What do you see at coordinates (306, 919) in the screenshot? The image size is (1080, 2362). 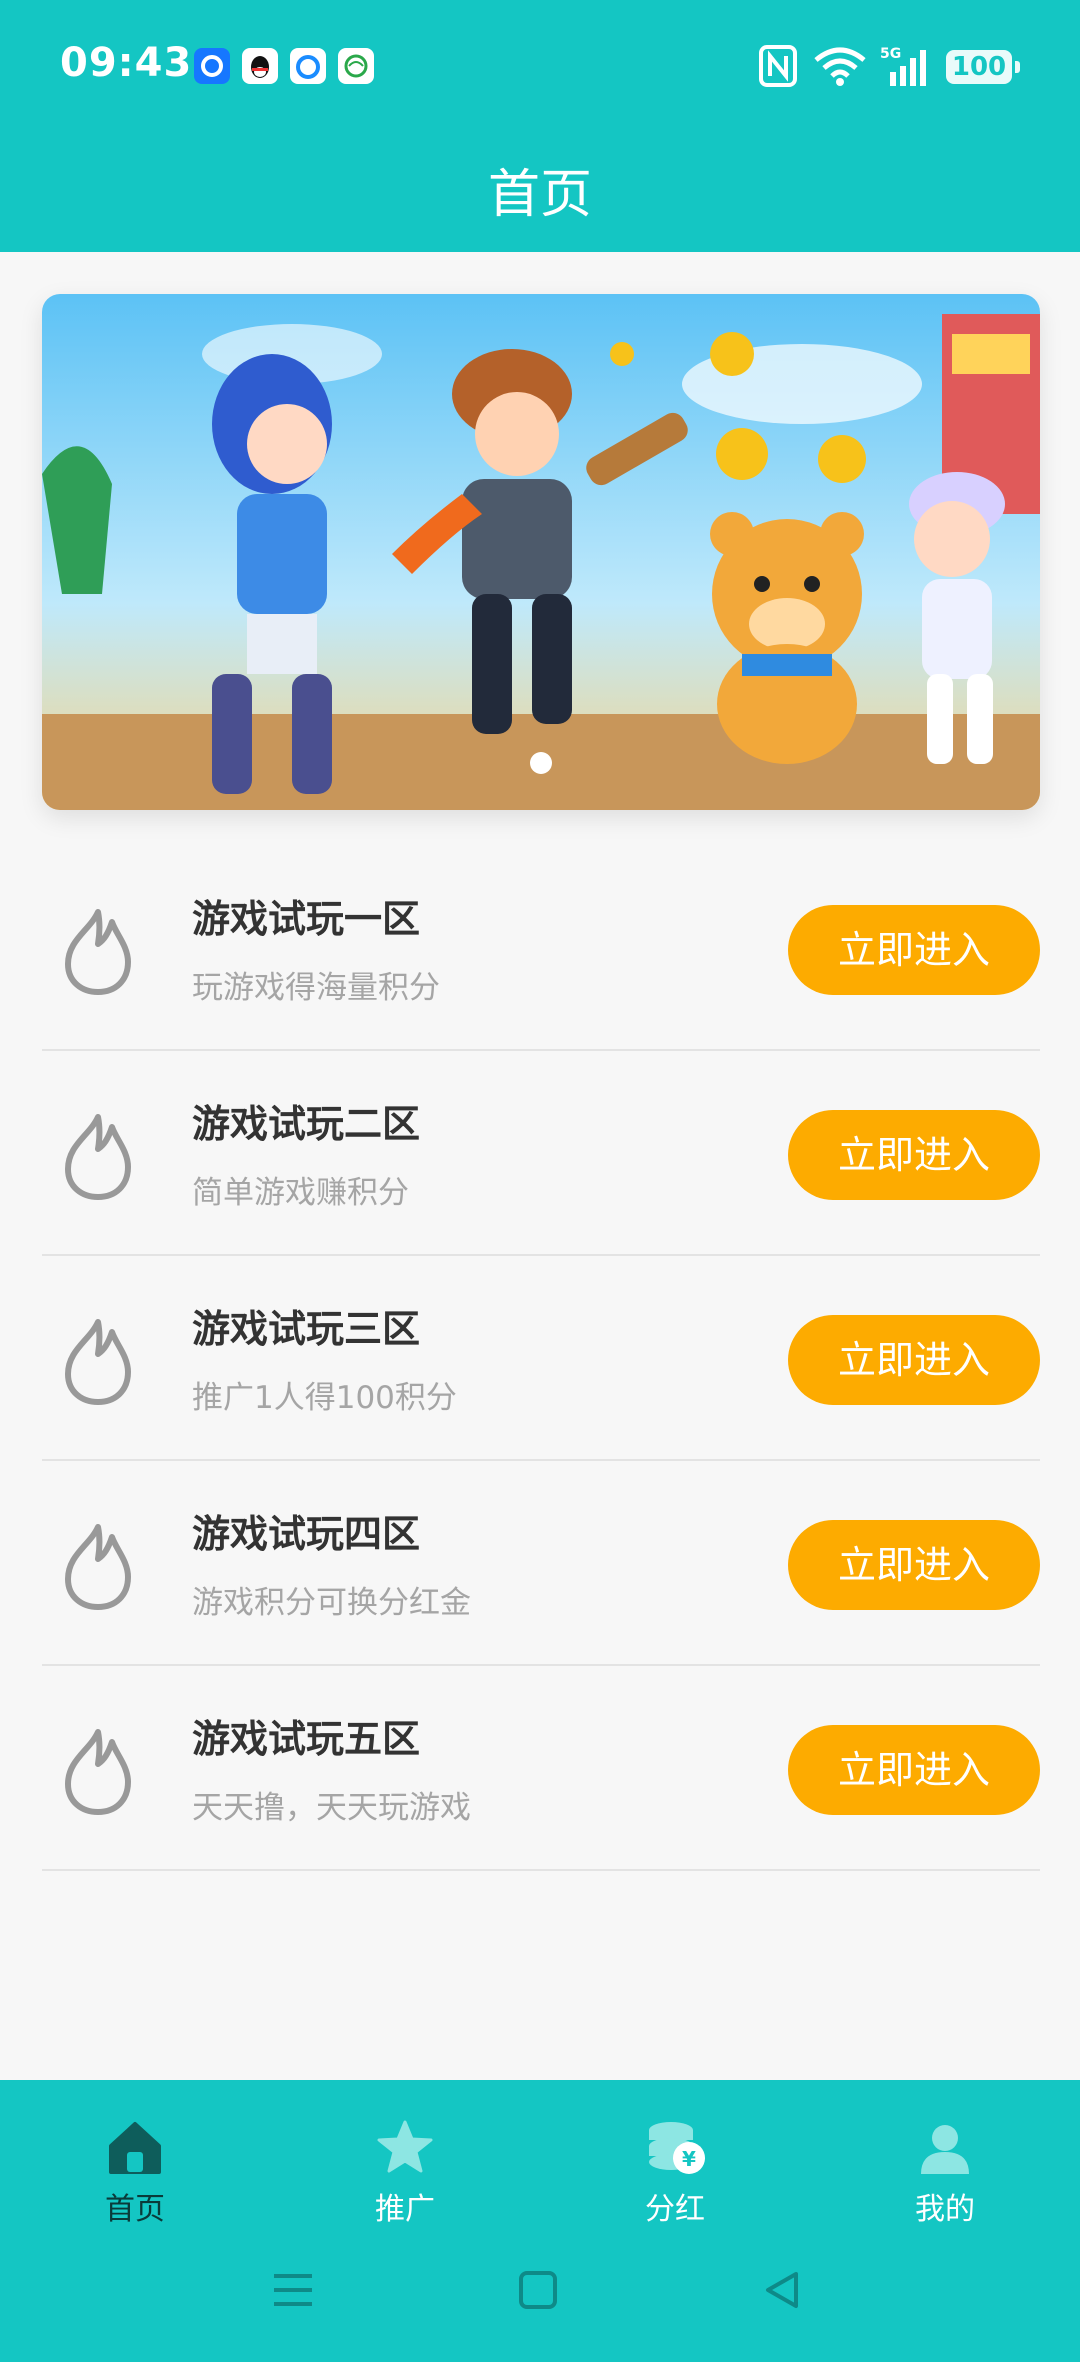 I see `zone-name: 游戏试玩一区` at bounding box center [306, 919].